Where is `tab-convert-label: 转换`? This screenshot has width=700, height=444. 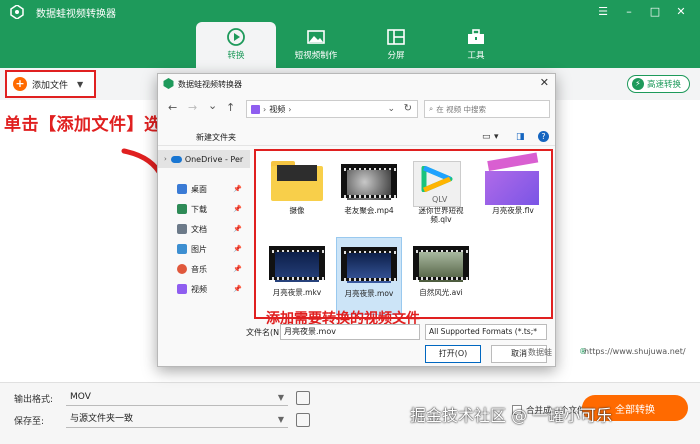 tab-convert-label: 转换 is located at coordinates (236, 56).